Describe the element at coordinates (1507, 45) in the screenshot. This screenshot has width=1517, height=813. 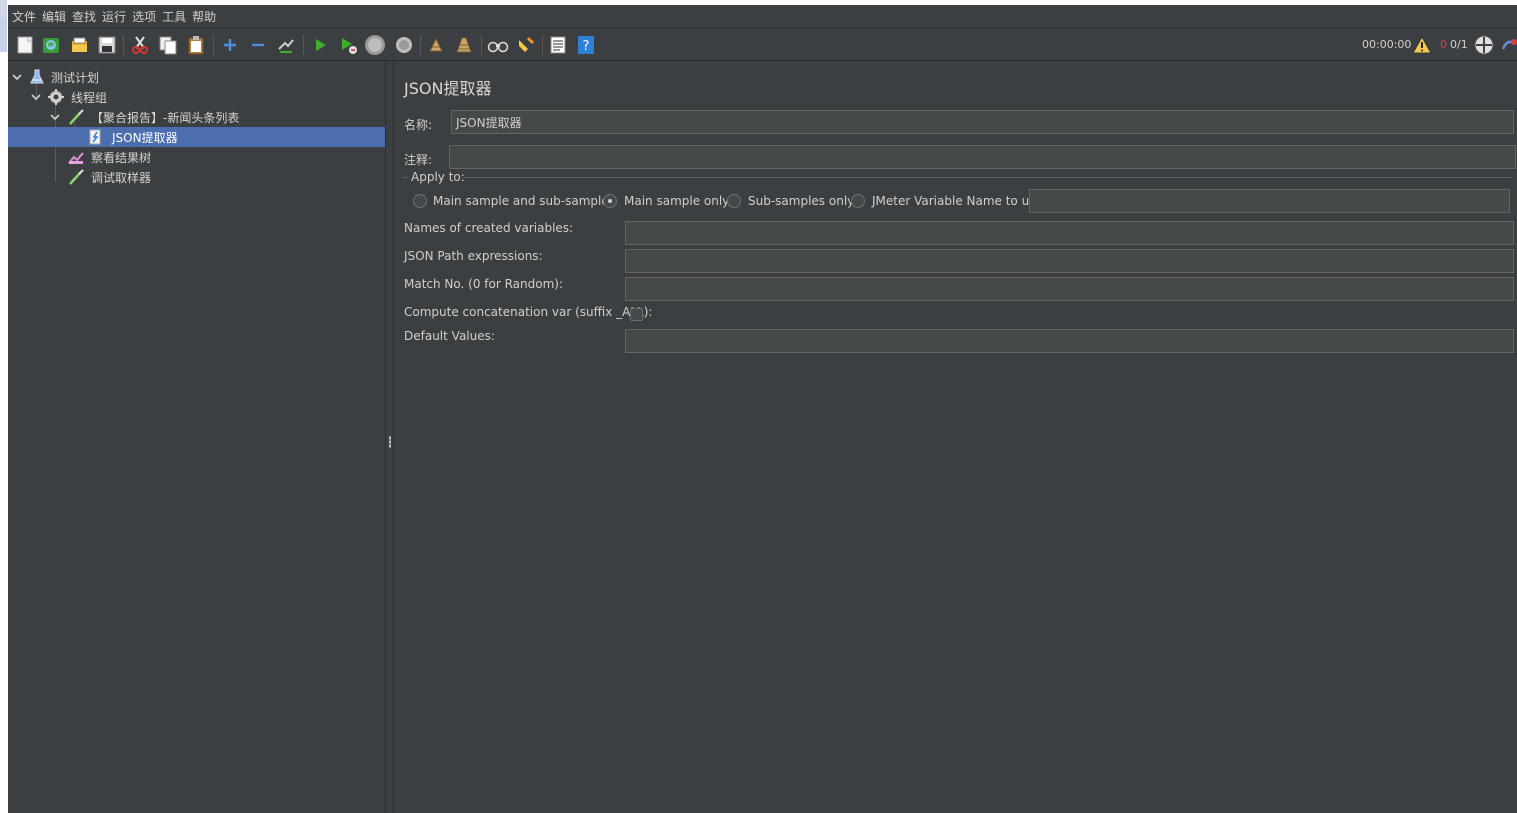
I see `lang-icon` at that location.